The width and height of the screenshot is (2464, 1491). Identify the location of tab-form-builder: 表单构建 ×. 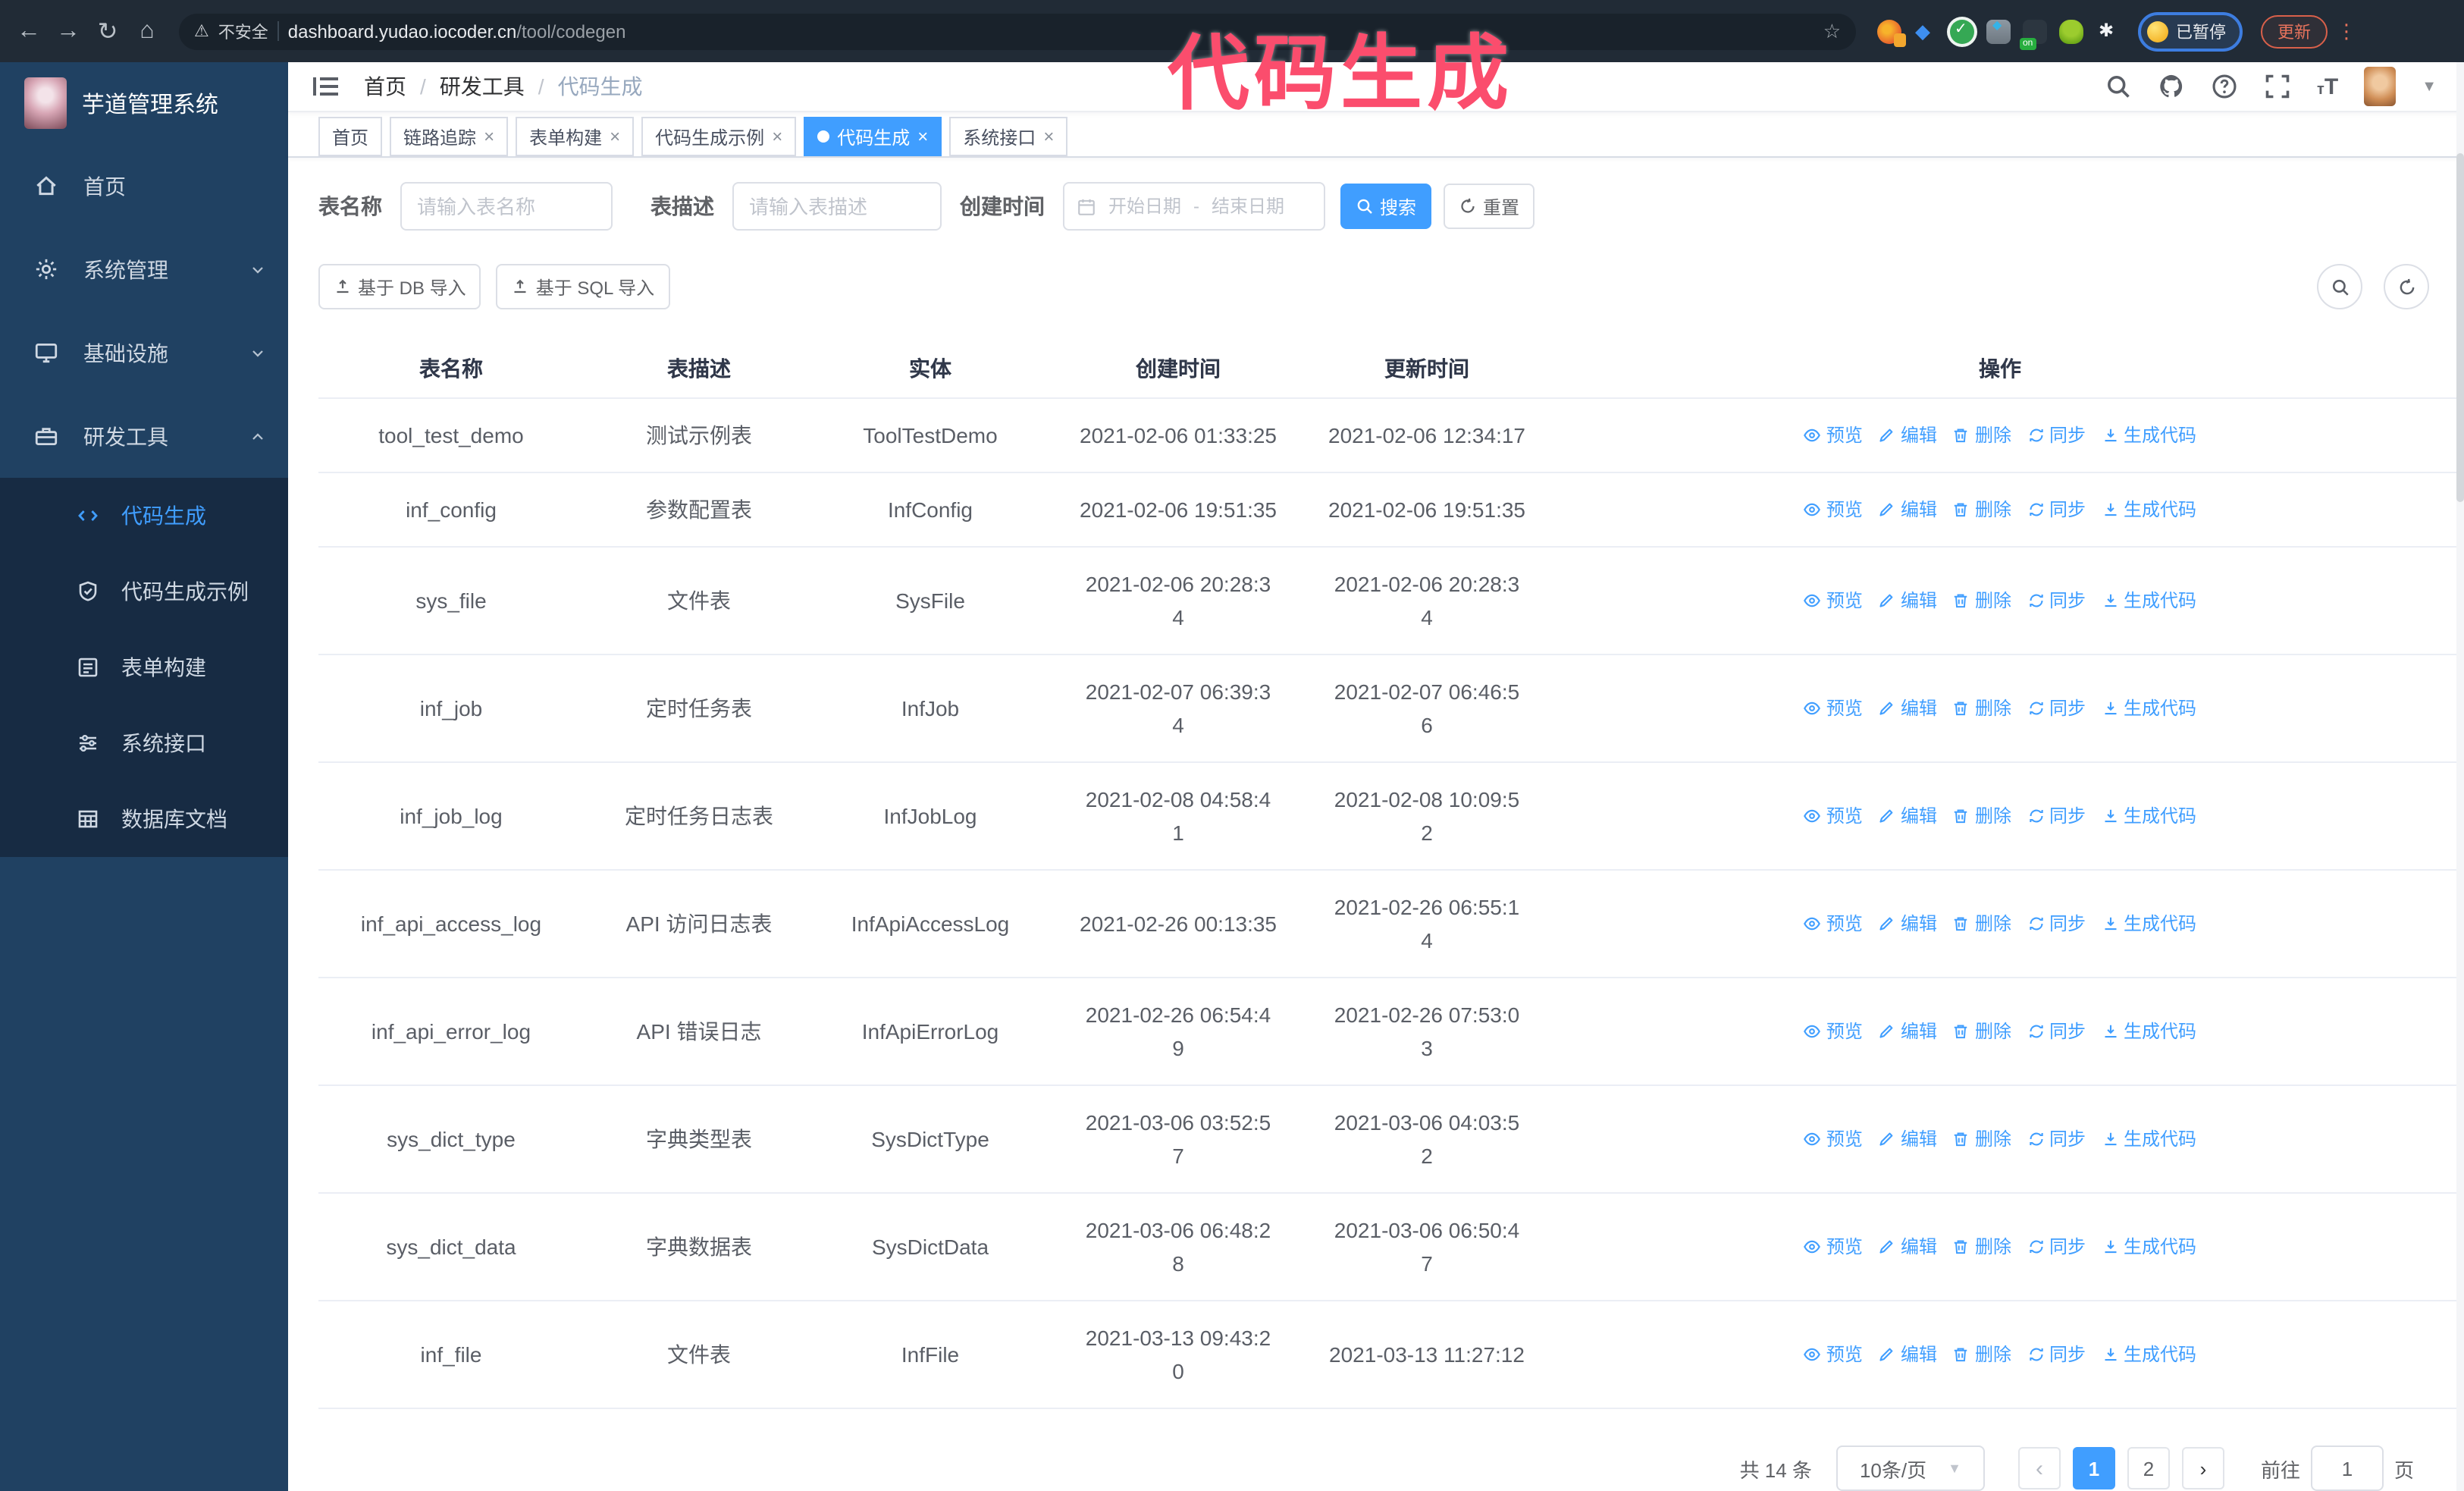
(575, 136).